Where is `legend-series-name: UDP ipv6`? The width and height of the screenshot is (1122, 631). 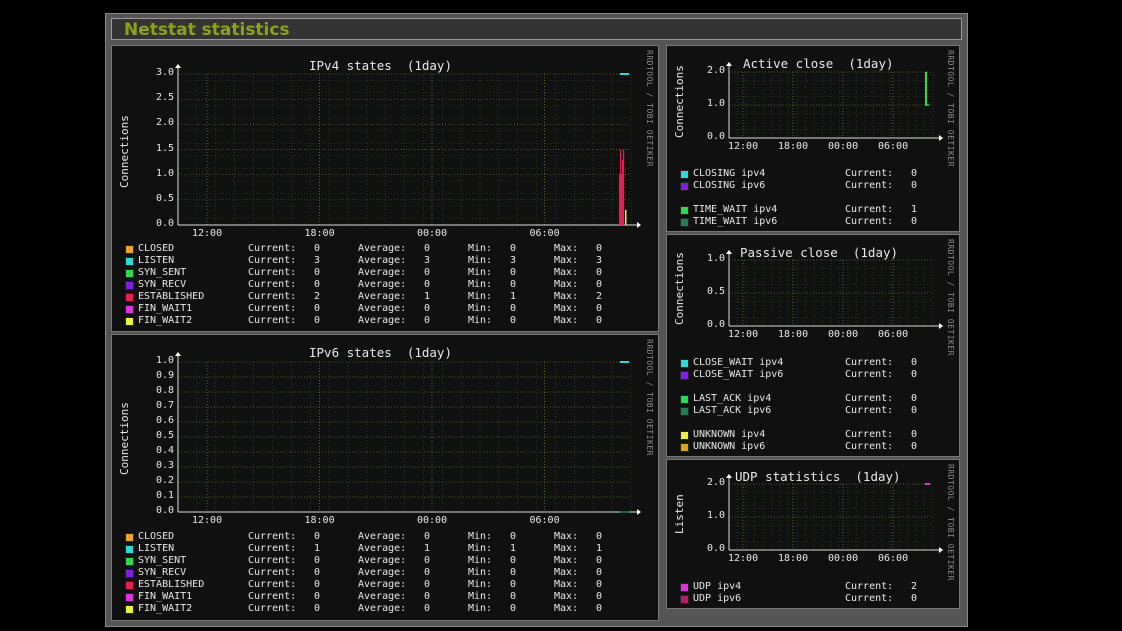
legend-series-name: UDP ipv6 is located at coordinates (717, 598).